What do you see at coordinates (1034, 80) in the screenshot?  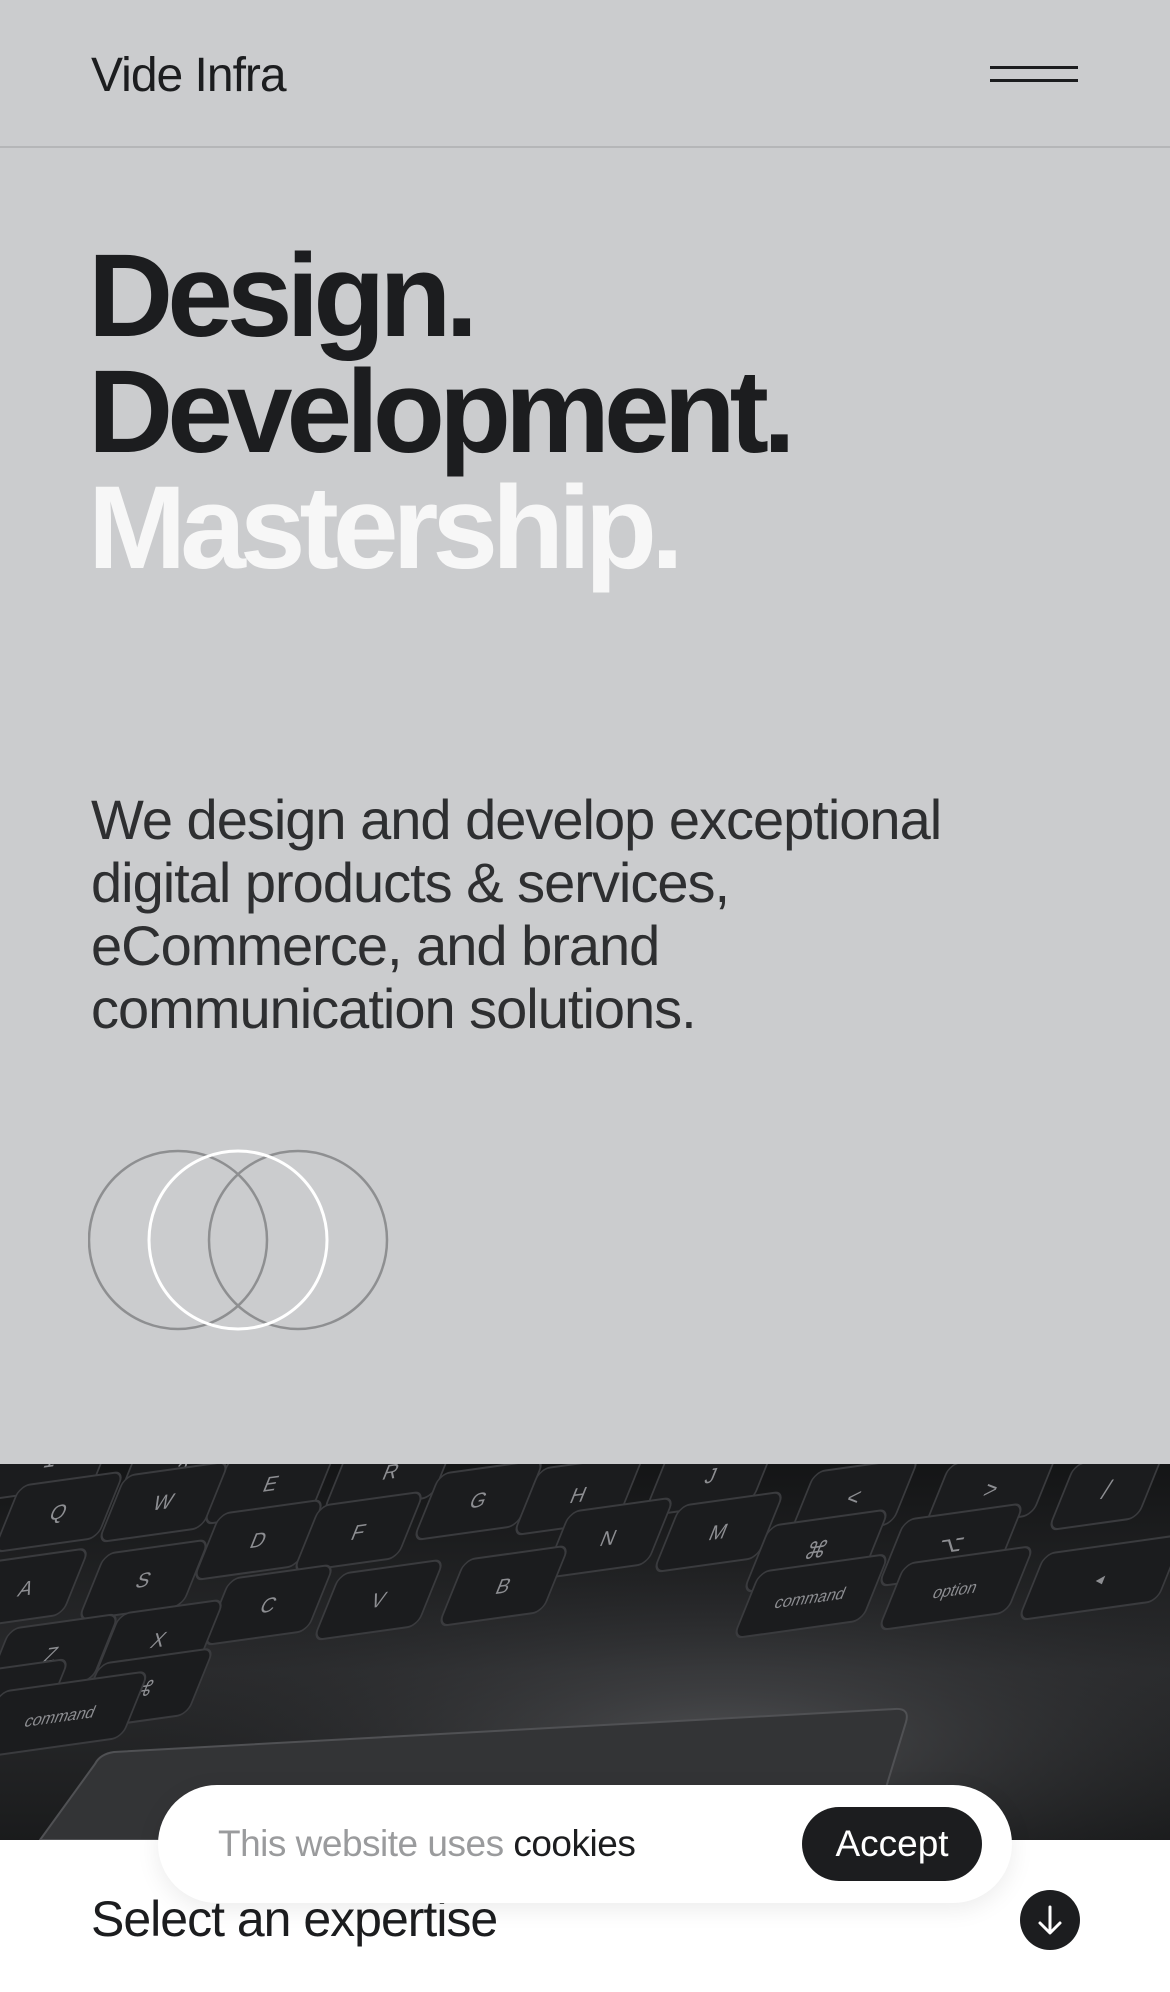 I see `menu-icon-line-bottom` at bounding box center [1034, 80].